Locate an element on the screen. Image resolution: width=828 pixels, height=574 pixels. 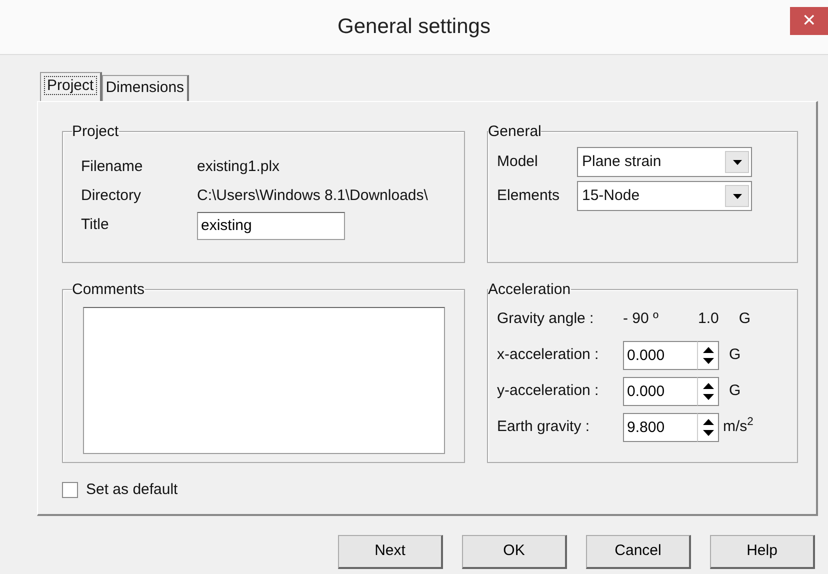
field-label: Model is located at coordinates (518, 162).